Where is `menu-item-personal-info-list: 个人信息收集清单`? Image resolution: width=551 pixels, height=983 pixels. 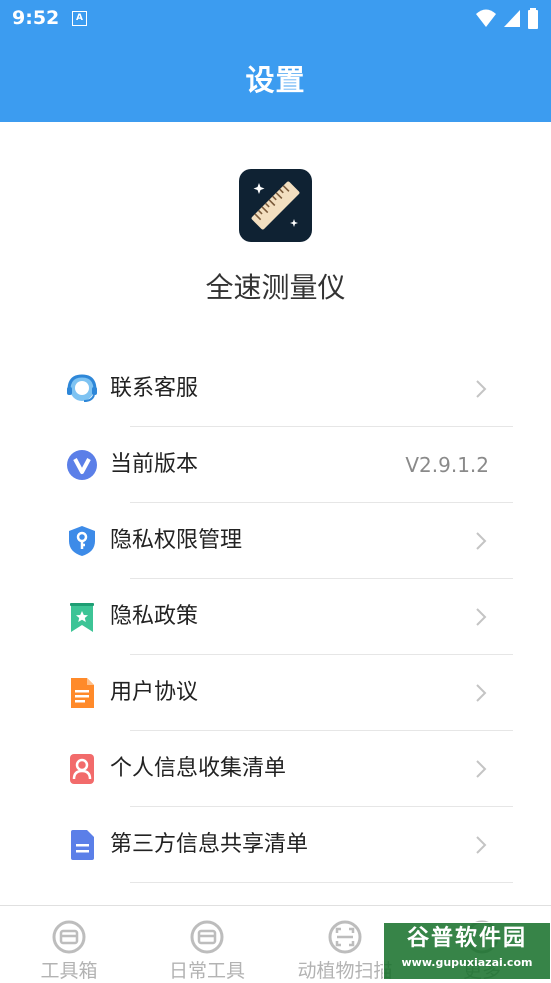
menu-item-personal-info-list: 个人信息收集清单 is located at coordinates (275, 769).